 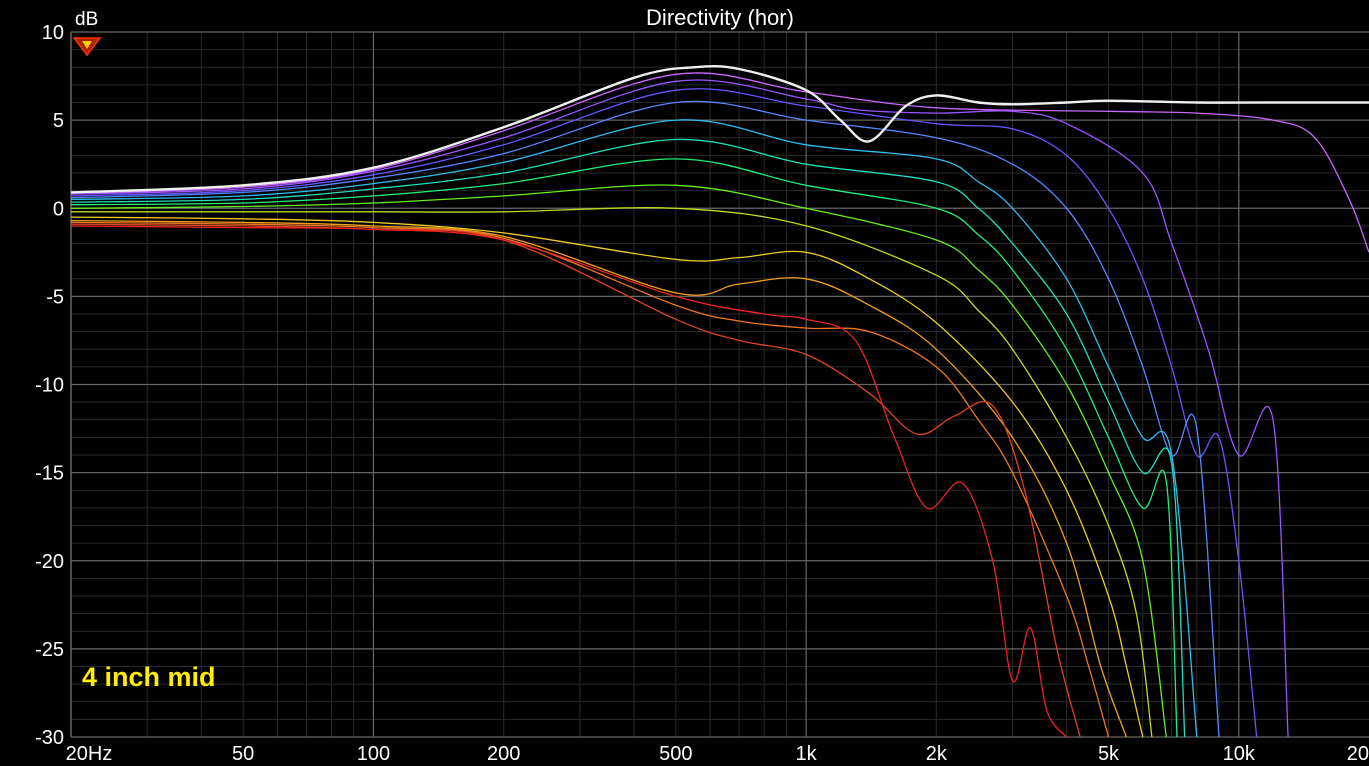 What do you see at coordinates (1239, 754) in the screenshot?
I see `x-tick-label: 10k` at bounding box center [1239, 754].